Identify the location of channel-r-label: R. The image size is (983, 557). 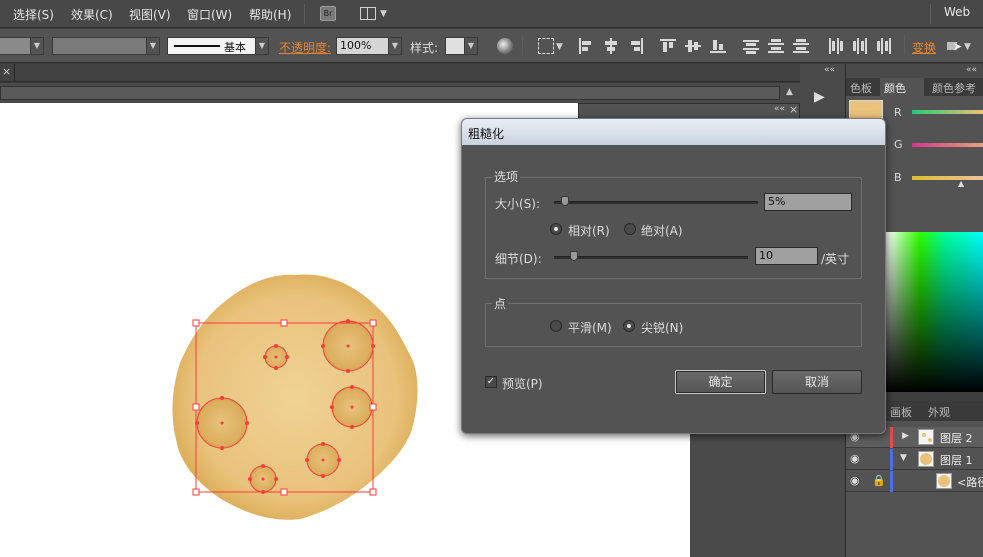
(898, 112).